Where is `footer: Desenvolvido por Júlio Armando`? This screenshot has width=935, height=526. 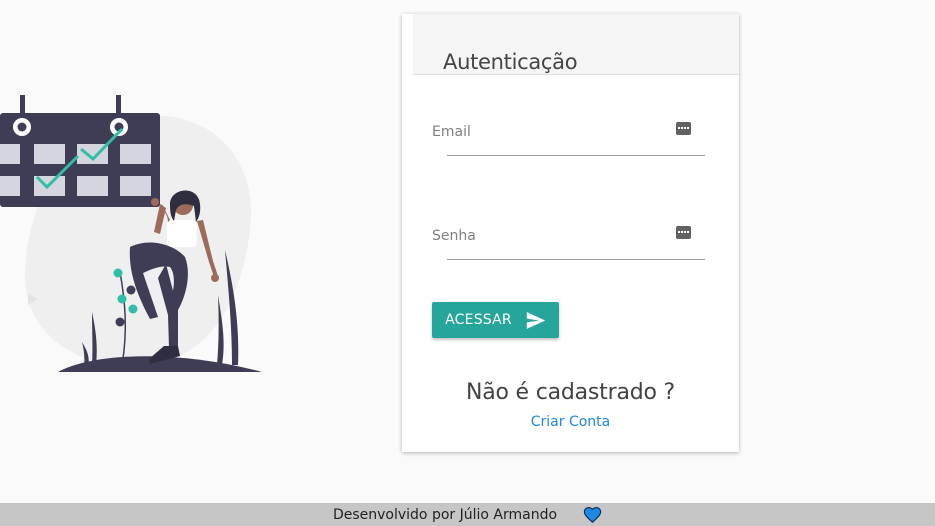
footer: Desenvolvido por Júlio Armando is located at coordinates (467, 514).